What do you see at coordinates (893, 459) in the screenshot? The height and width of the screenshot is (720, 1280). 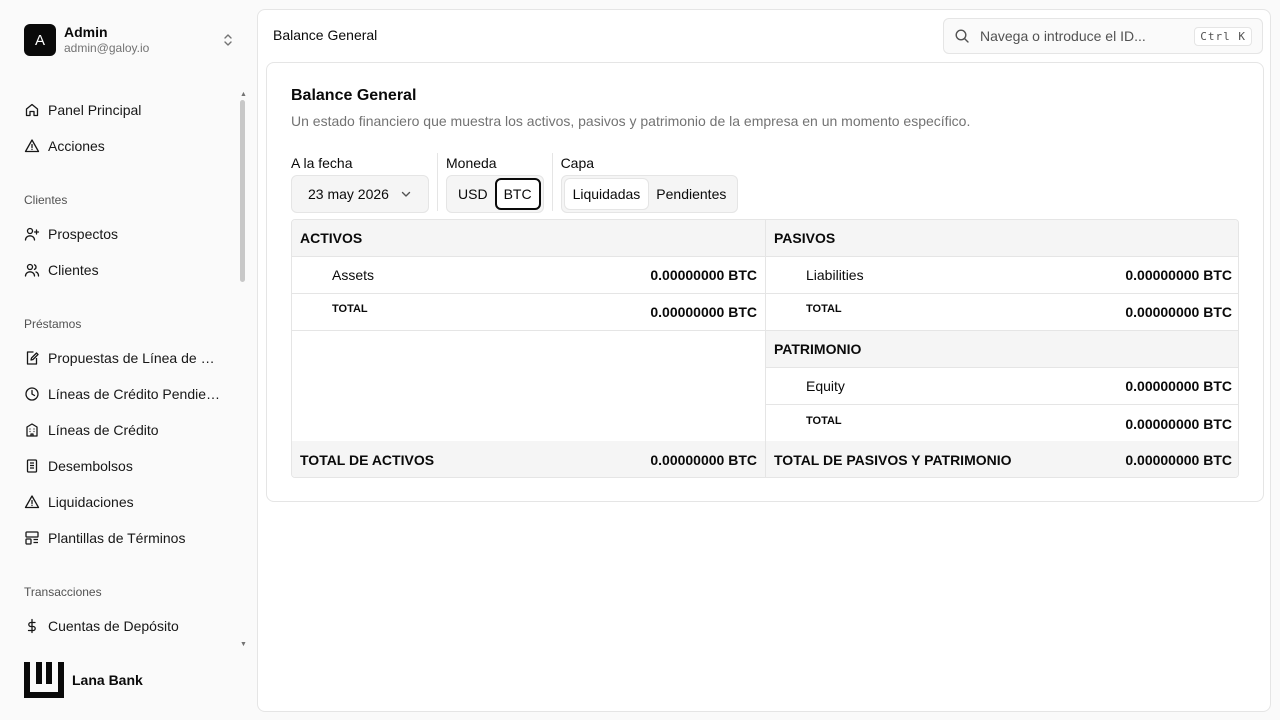 I see `total-liab-equity-label: TOTAL DE PASIVOS Y PATRIMONIO` at bounding box center [893, 459].